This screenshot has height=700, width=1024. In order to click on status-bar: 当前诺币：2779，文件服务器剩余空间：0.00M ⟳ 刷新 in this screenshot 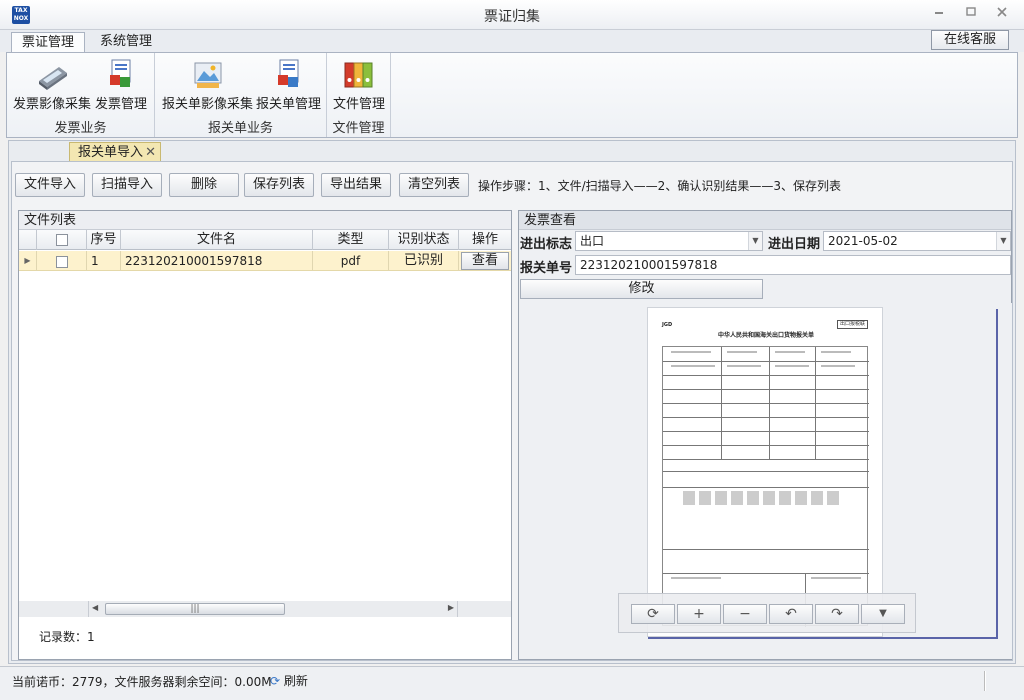, I will do `click(512, 683)`.